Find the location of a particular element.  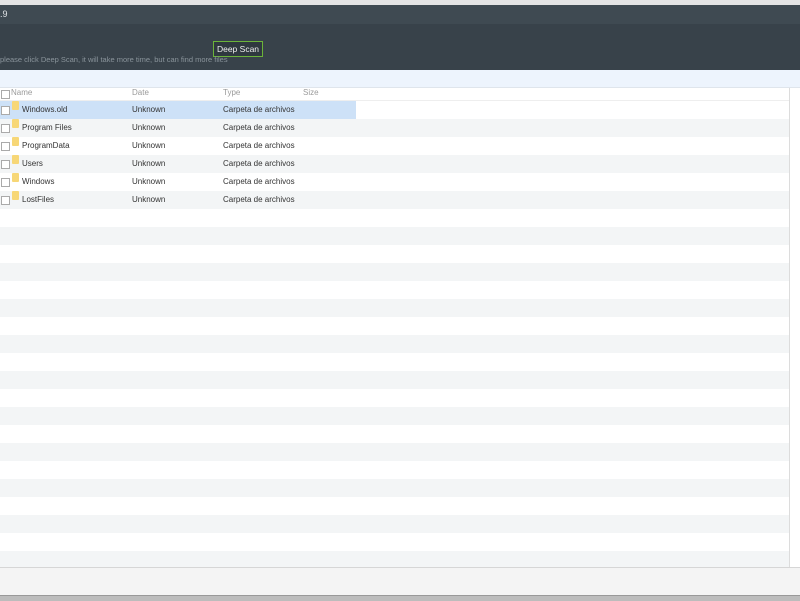

table-row: Windows Unknown Carpeta de archivos is located at coordinates (394, 182).